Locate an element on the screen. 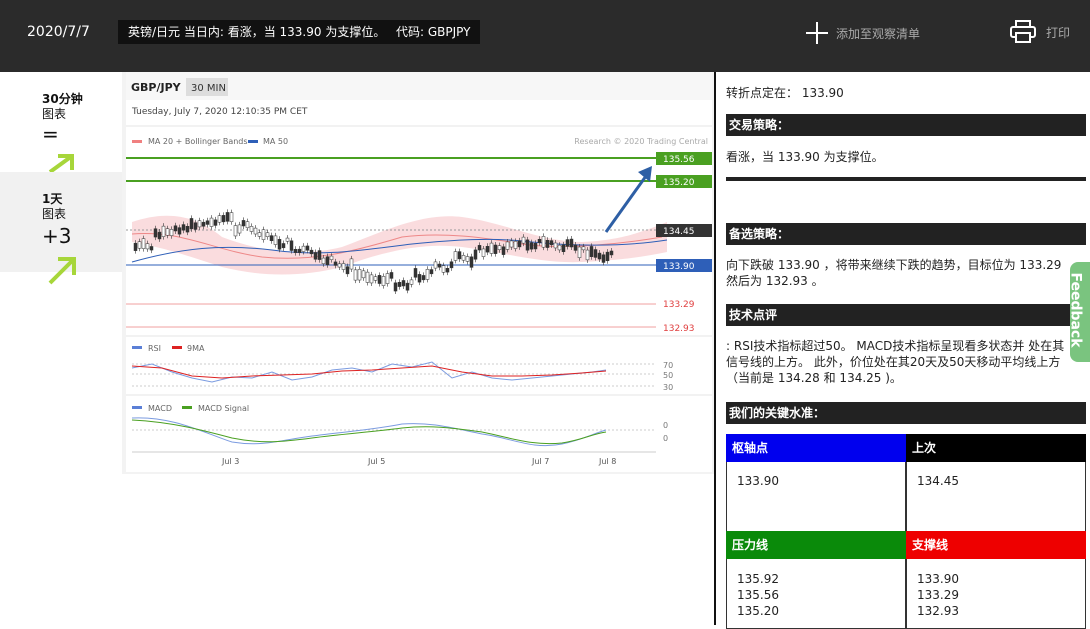 The image size is (1090, 629). chart-credit: Research © 2020 Trading Central is located at coordinates (641, 141).